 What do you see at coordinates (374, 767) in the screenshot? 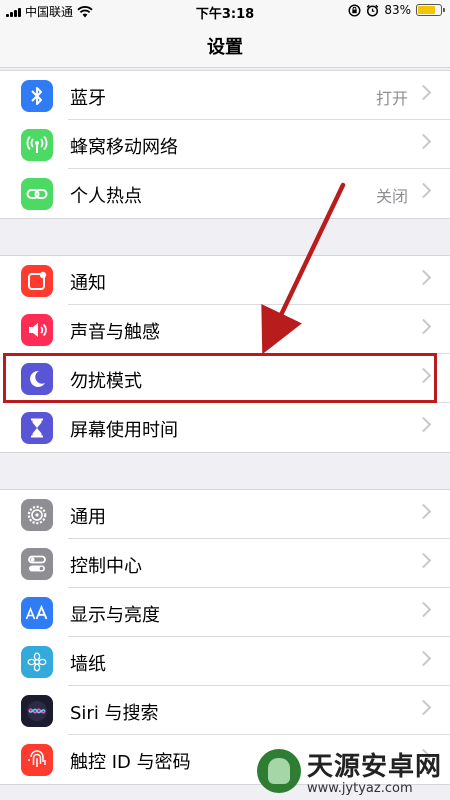
I see `watermark-title: 天源安卓网` at bounding box center [374, 767].